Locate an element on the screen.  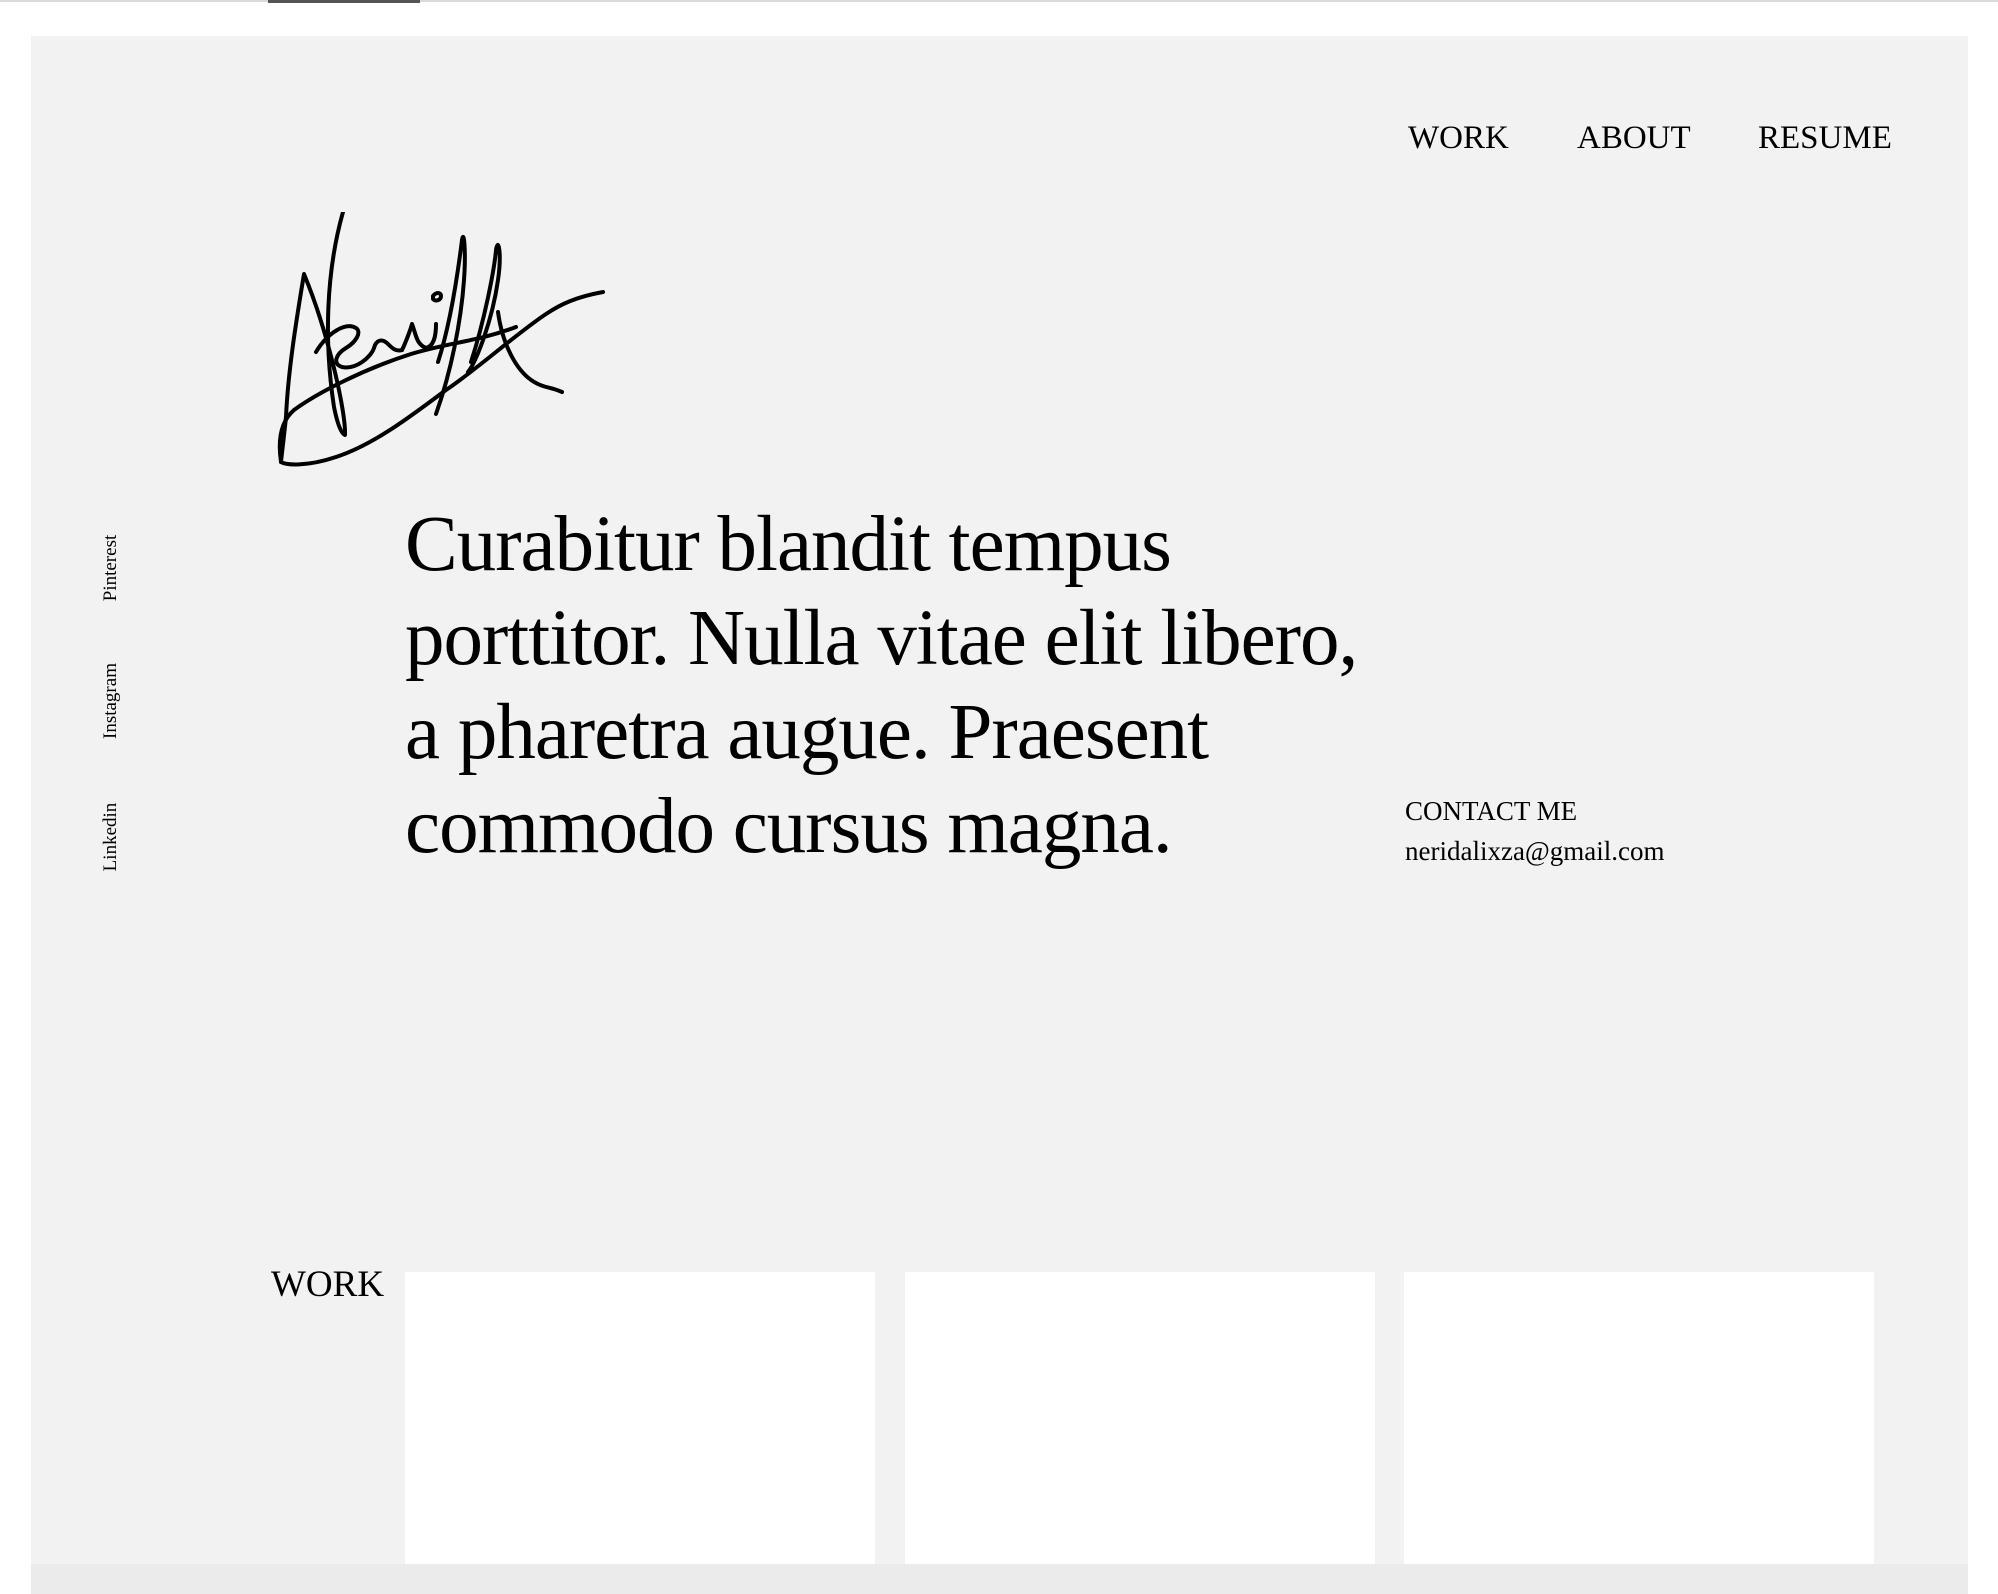
page-bottom-strip is located at coordinates (999, 1579).